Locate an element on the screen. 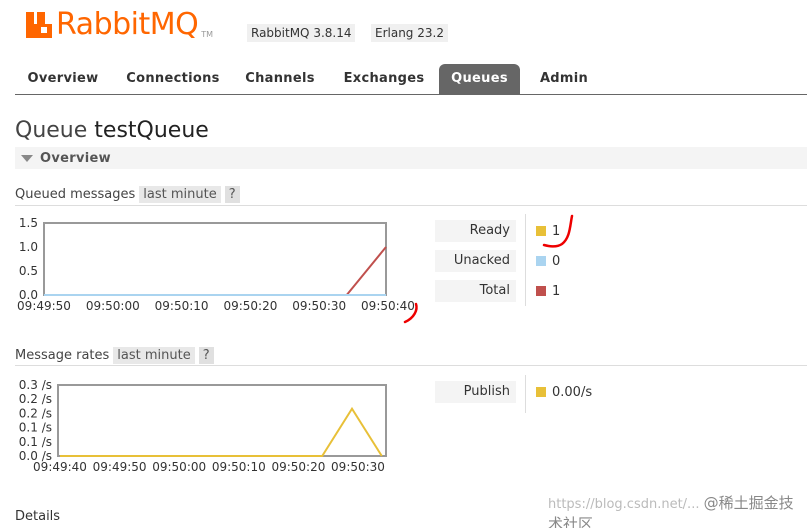 Image resolution: width=807 pixels, height=528 pixels. overview-section-toggle: Overview is located at coordinates (411, 158).